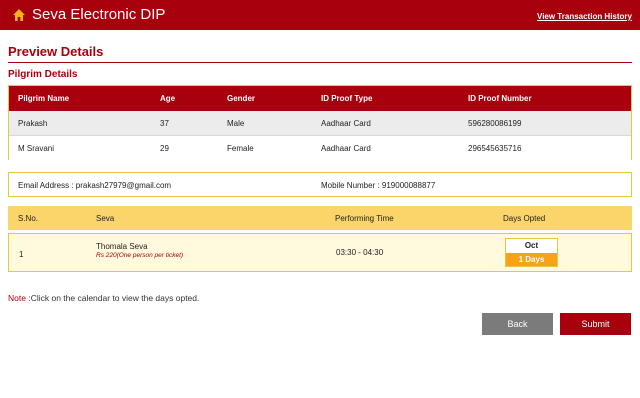  I want to click on pilgrim-age: 29, so click(164, 148).